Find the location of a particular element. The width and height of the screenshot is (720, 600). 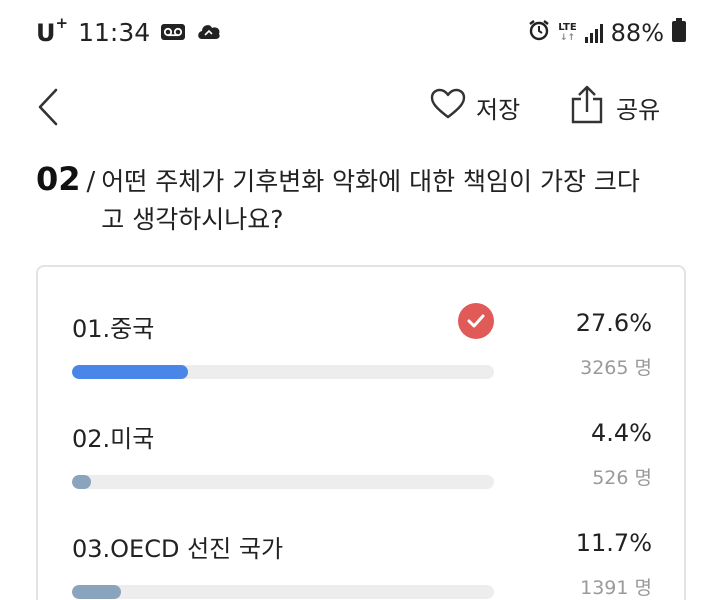

back-button is located at coordinates (50, 107).